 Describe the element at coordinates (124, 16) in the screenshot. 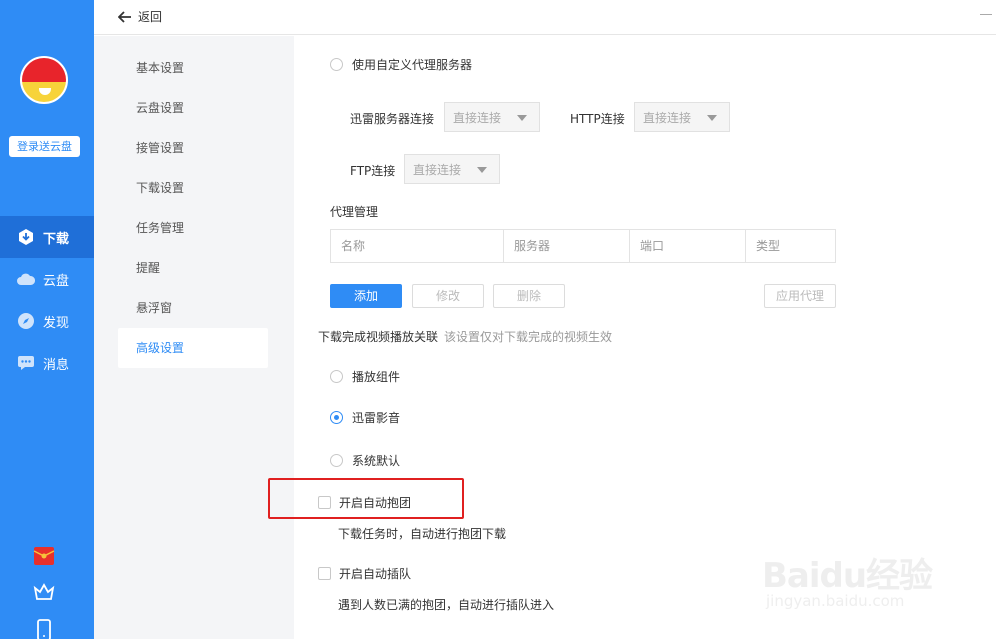

I see `arrow-left-icon` at that location.